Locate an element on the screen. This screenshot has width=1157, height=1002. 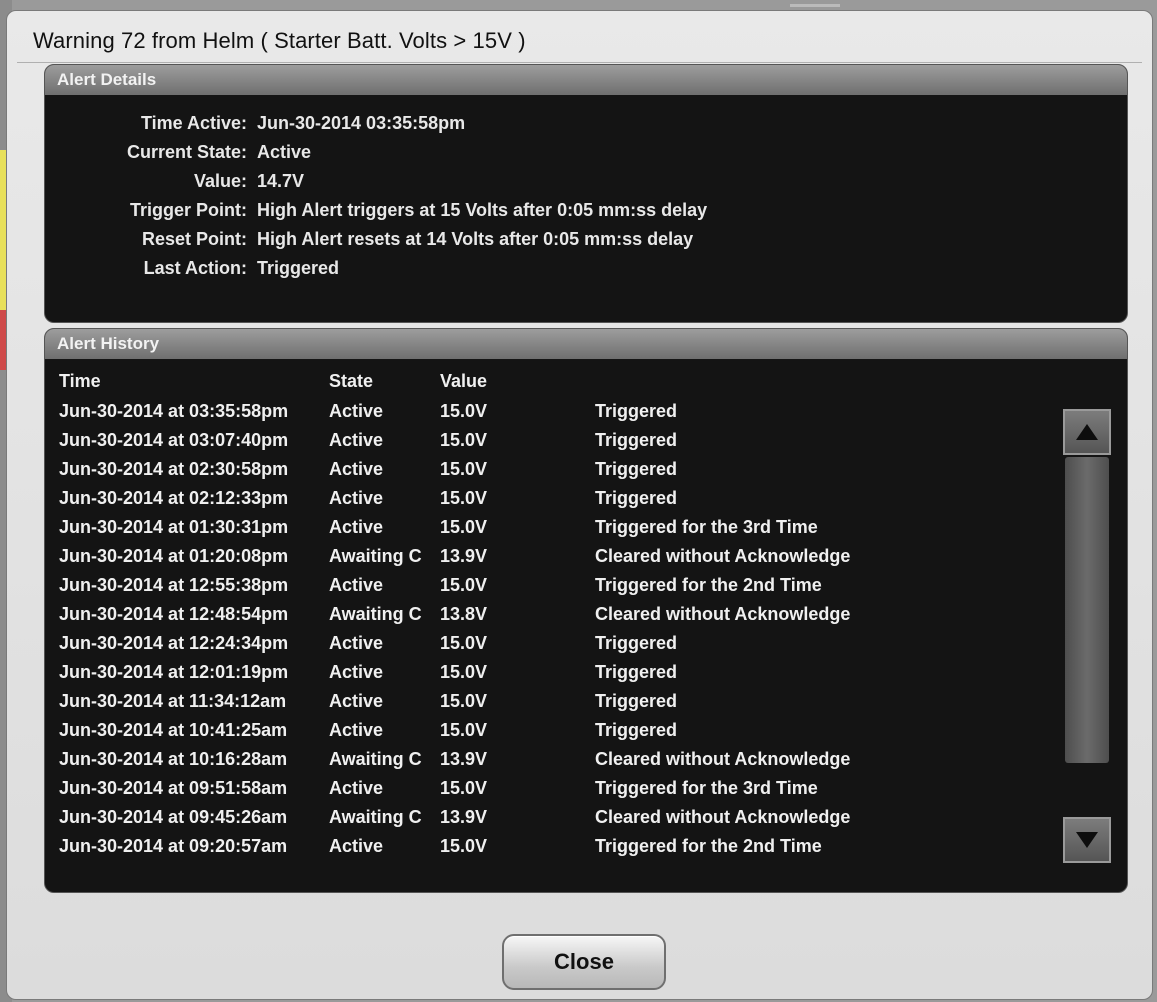
alert-details-header: Alert Details is located at coordinates (586, 80).